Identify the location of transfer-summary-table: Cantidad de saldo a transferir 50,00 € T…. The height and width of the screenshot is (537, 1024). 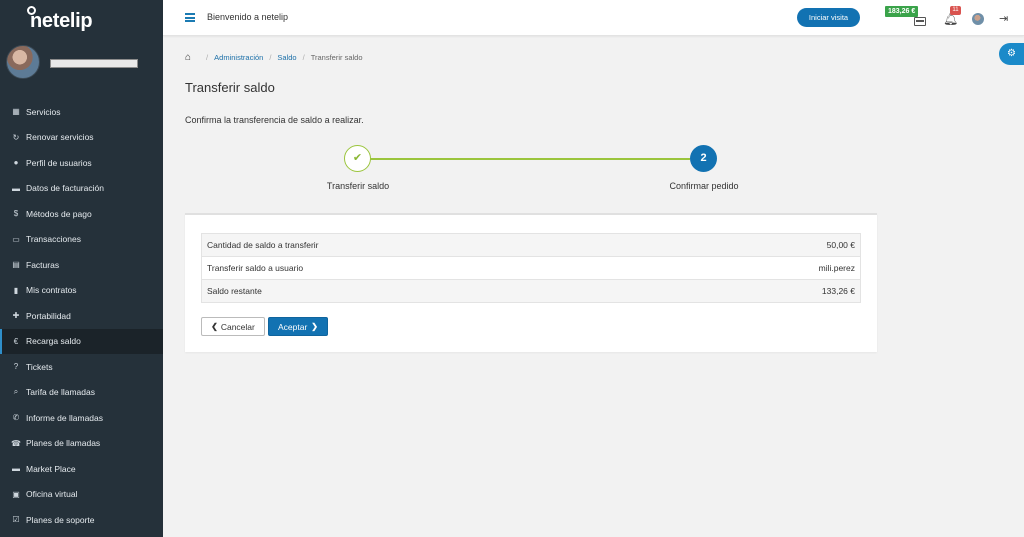
(530, 268).